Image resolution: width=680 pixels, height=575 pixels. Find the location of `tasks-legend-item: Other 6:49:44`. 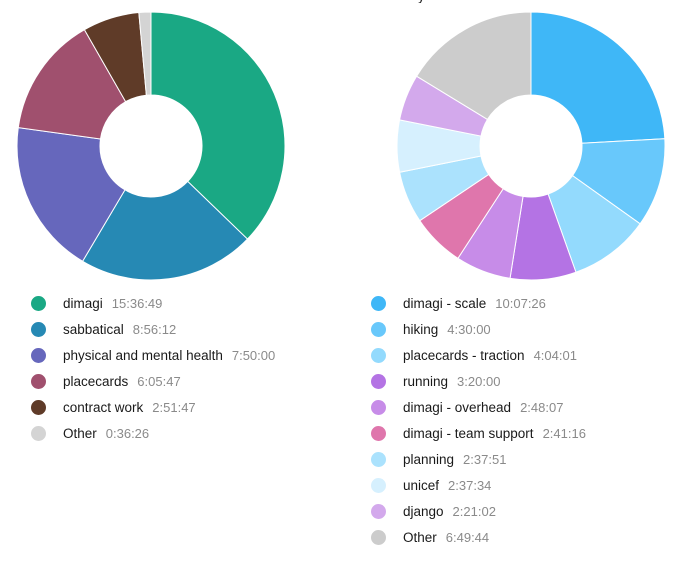

tasks-legend-item: Other 6:49:44 is located at coordinates (510, 537).